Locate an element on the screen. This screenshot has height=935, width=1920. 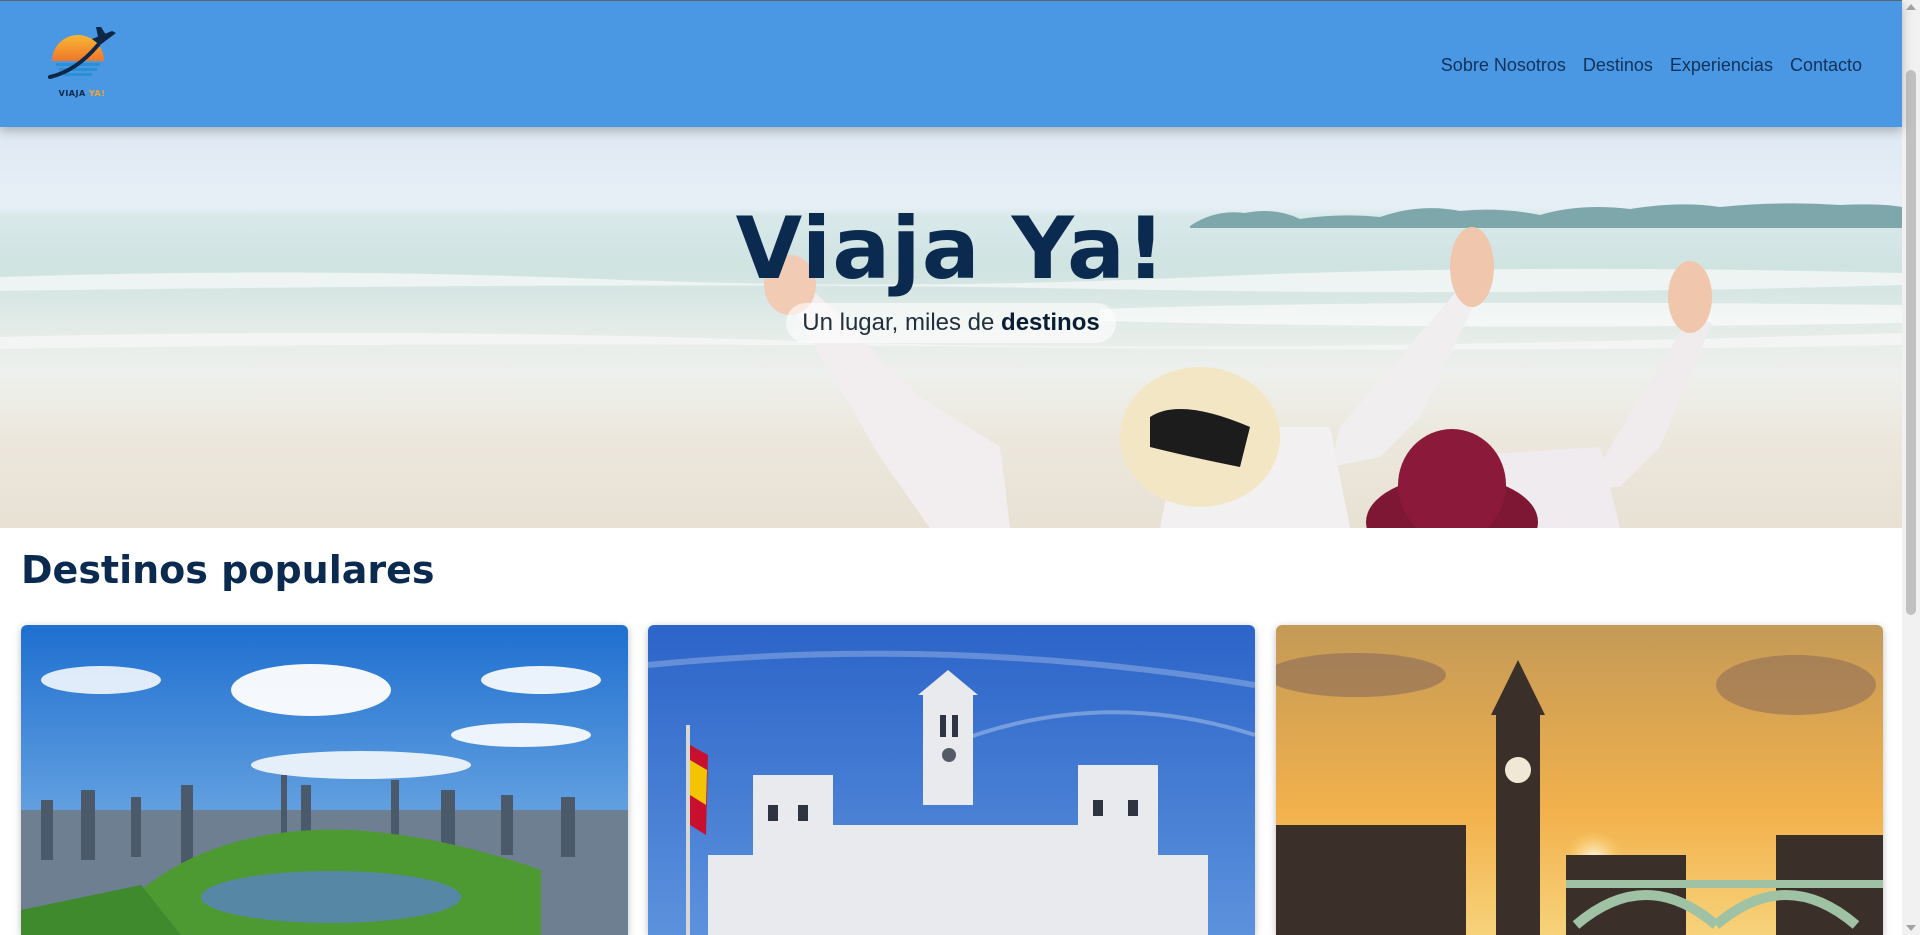
section-title: Destinos populares is located at coordinates (228, 570).